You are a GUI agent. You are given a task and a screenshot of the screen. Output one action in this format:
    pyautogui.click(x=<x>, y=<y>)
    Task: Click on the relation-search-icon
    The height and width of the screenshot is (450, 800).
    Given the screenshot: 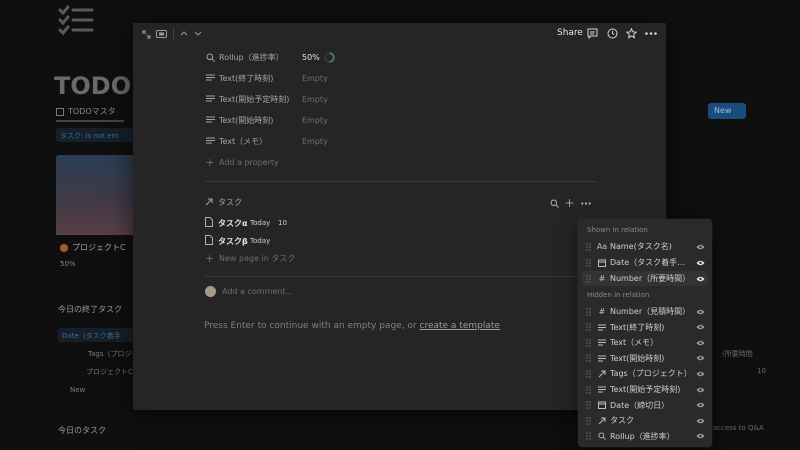 What is the action you would take?
    pyautogui.click(x=554, y=203)
    